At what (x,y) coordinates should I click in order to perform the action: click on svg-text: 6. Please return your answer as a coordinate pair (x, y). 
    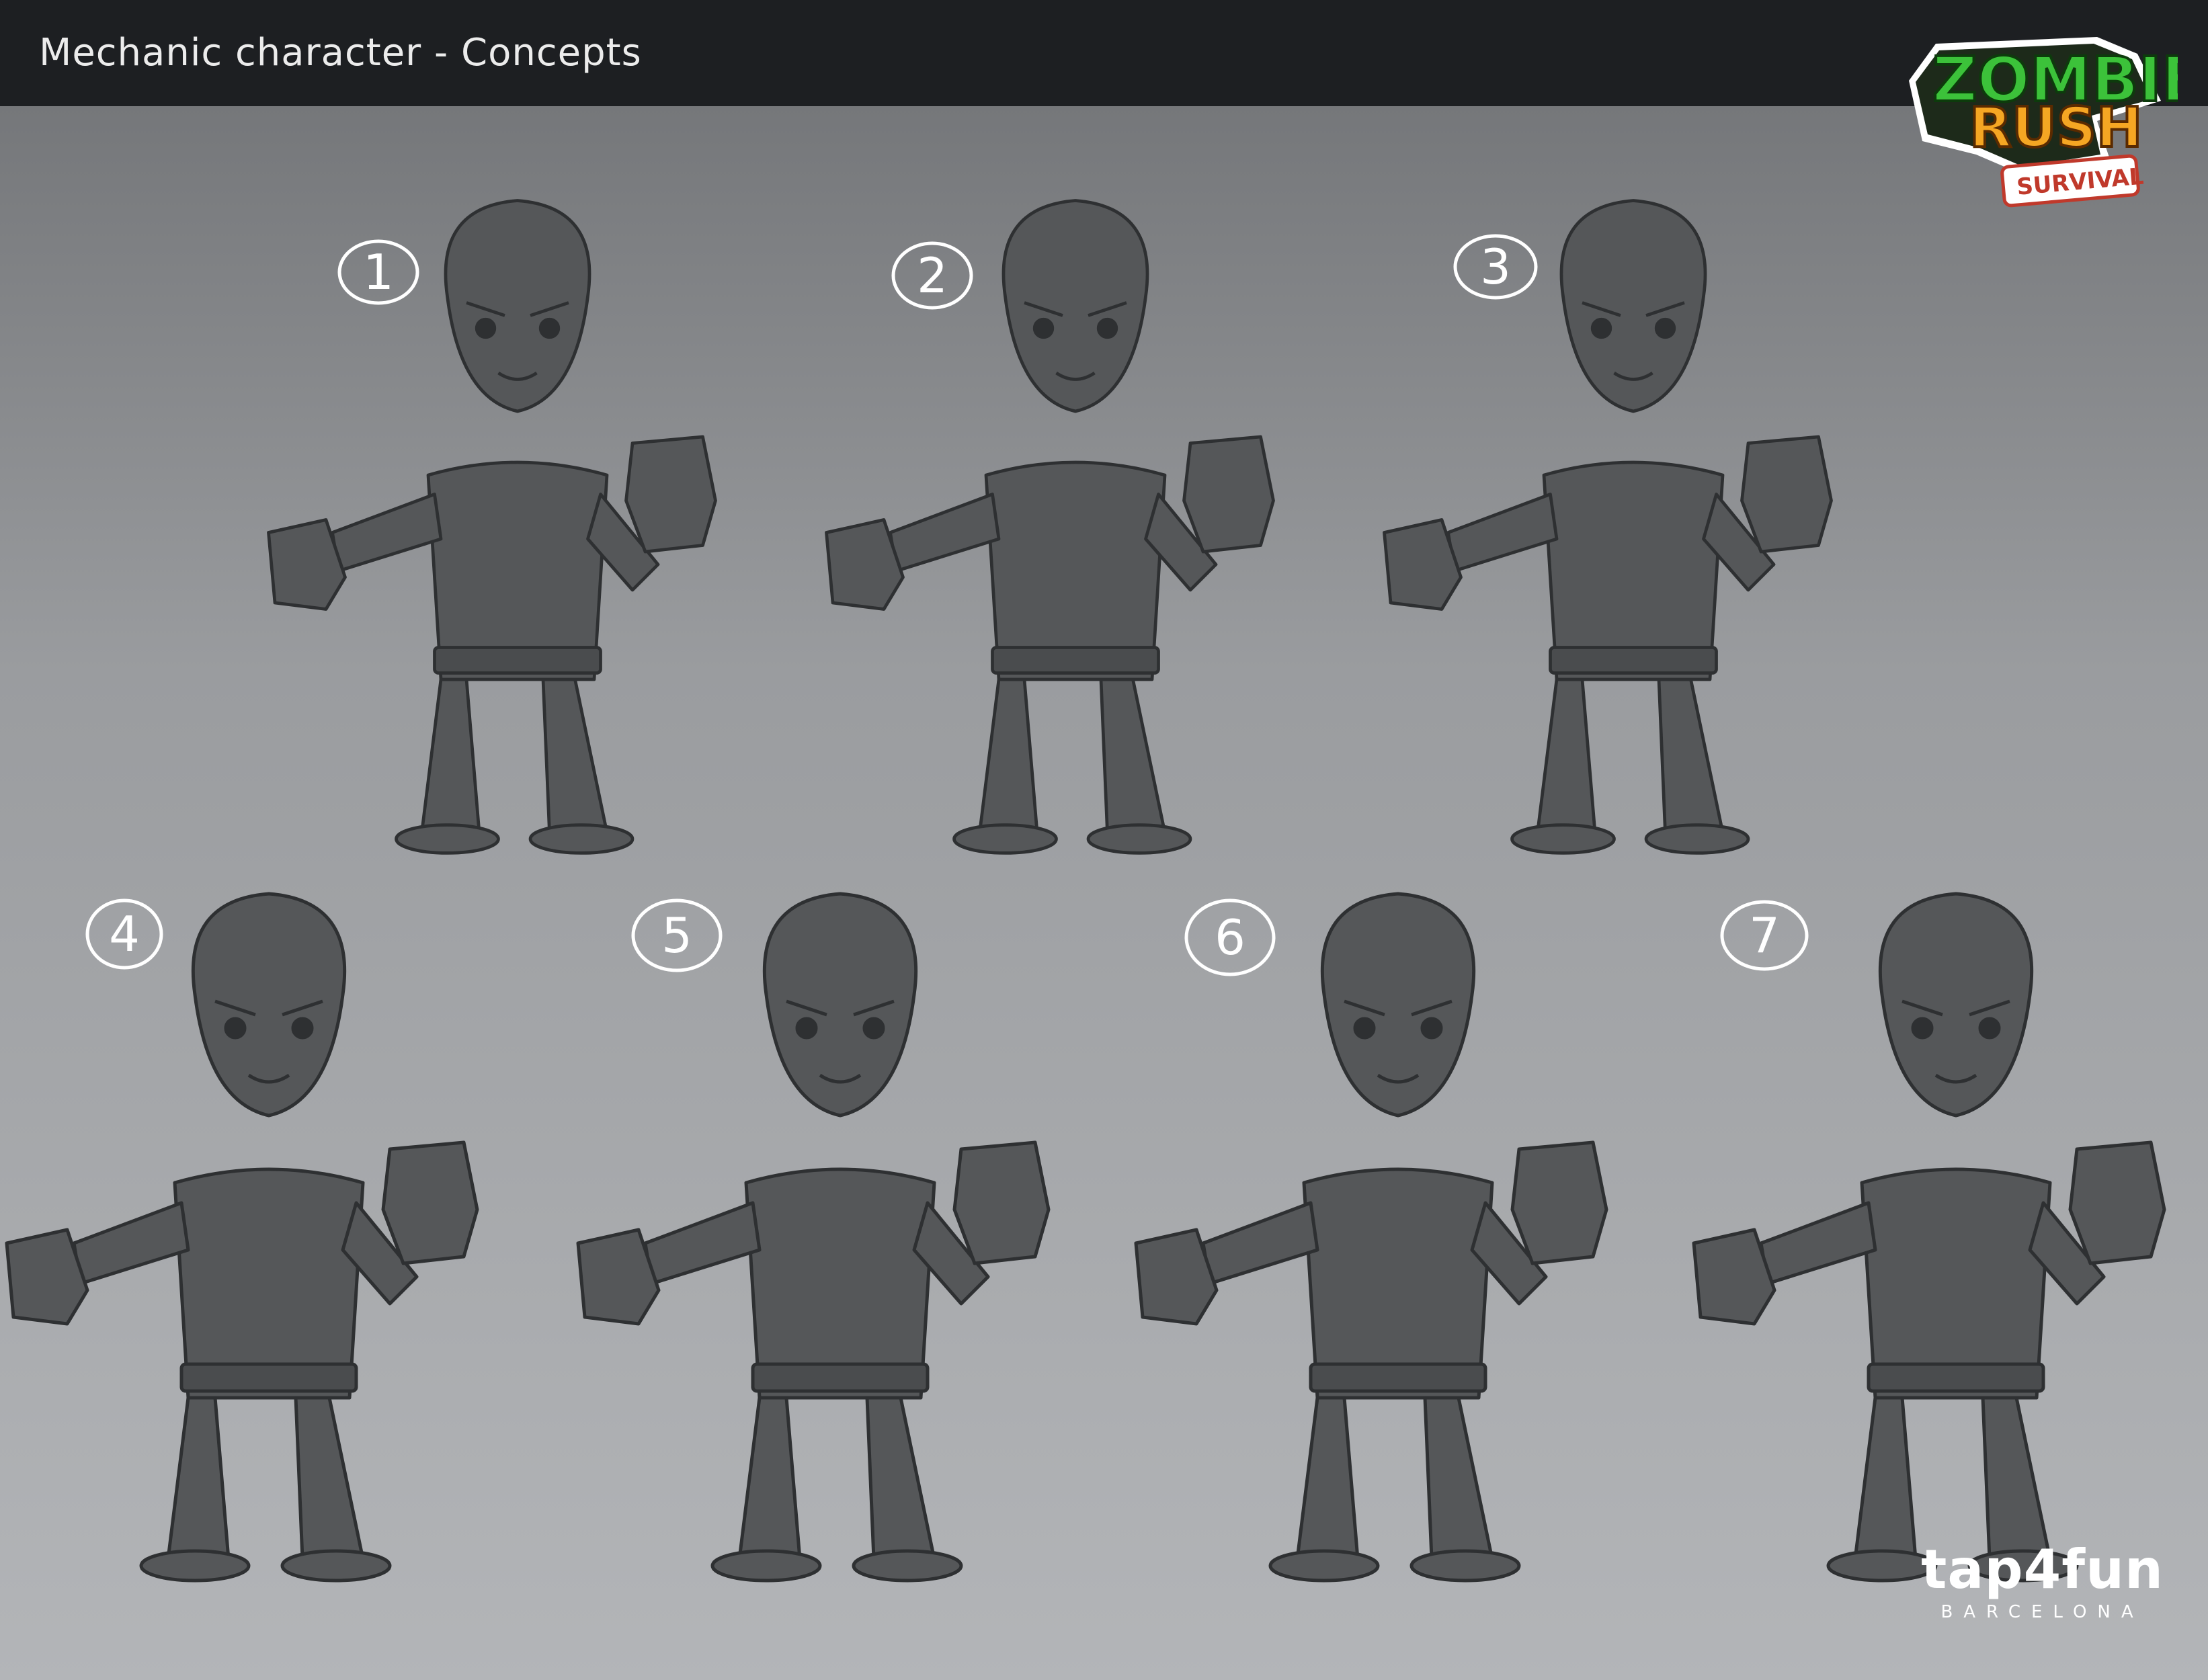
    Looking at the image, I should click on (1230, 938).